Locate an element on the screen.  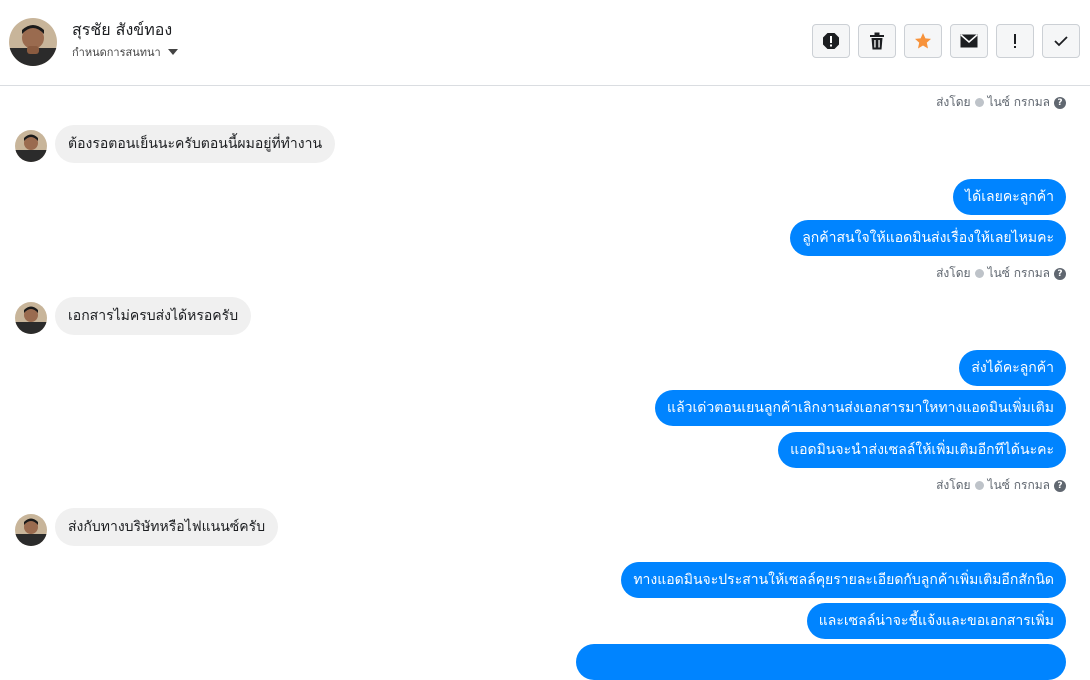
done-button is located at coordinates (1061, 41).